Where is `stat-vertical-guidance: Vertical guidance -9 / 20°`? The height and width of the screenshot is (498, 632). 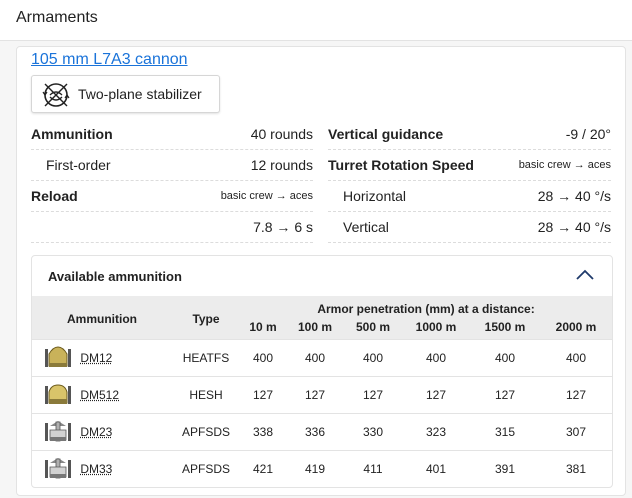 stat-vertical-guidance: Vertical guidance -9 / 20° is located at coordinates (469, 134).